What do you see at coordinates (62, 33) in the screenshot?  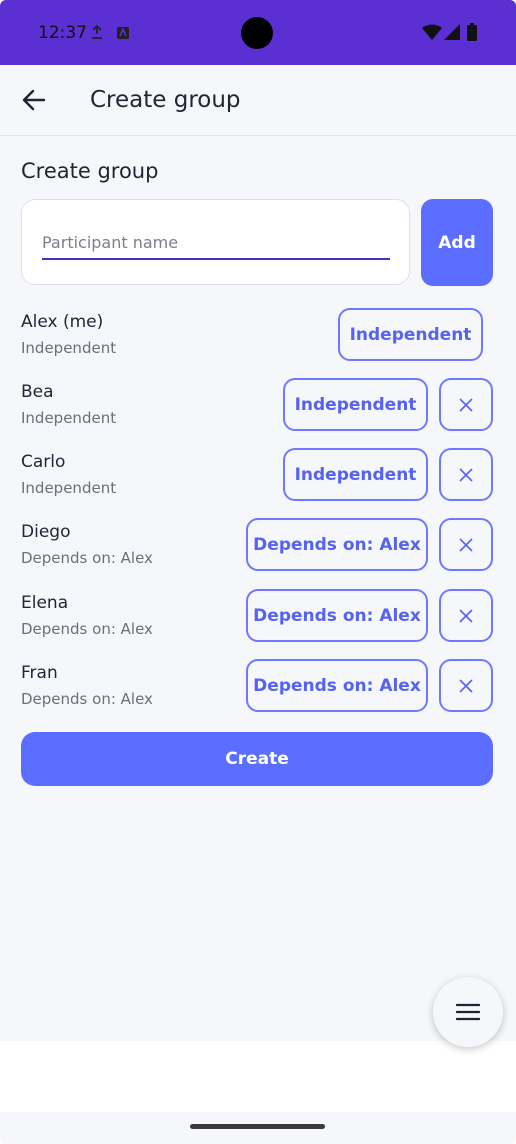 I see `status-time: 12:37` at bounding box center [62, 33].